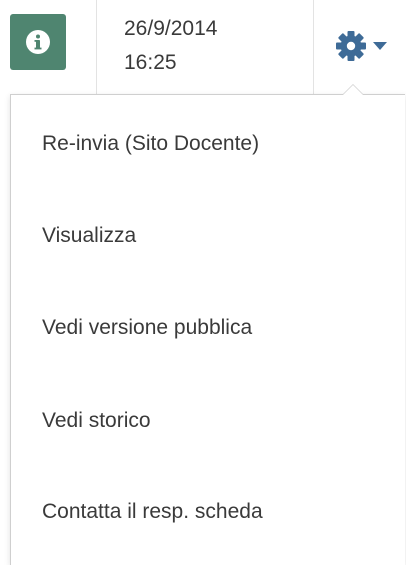 The width and height of the screenshot is (406, 565). What do you see at coordinates (171, 28) in the screenshot?
I see `date-text: 26/9/2014` at bounding box center [171, 28].